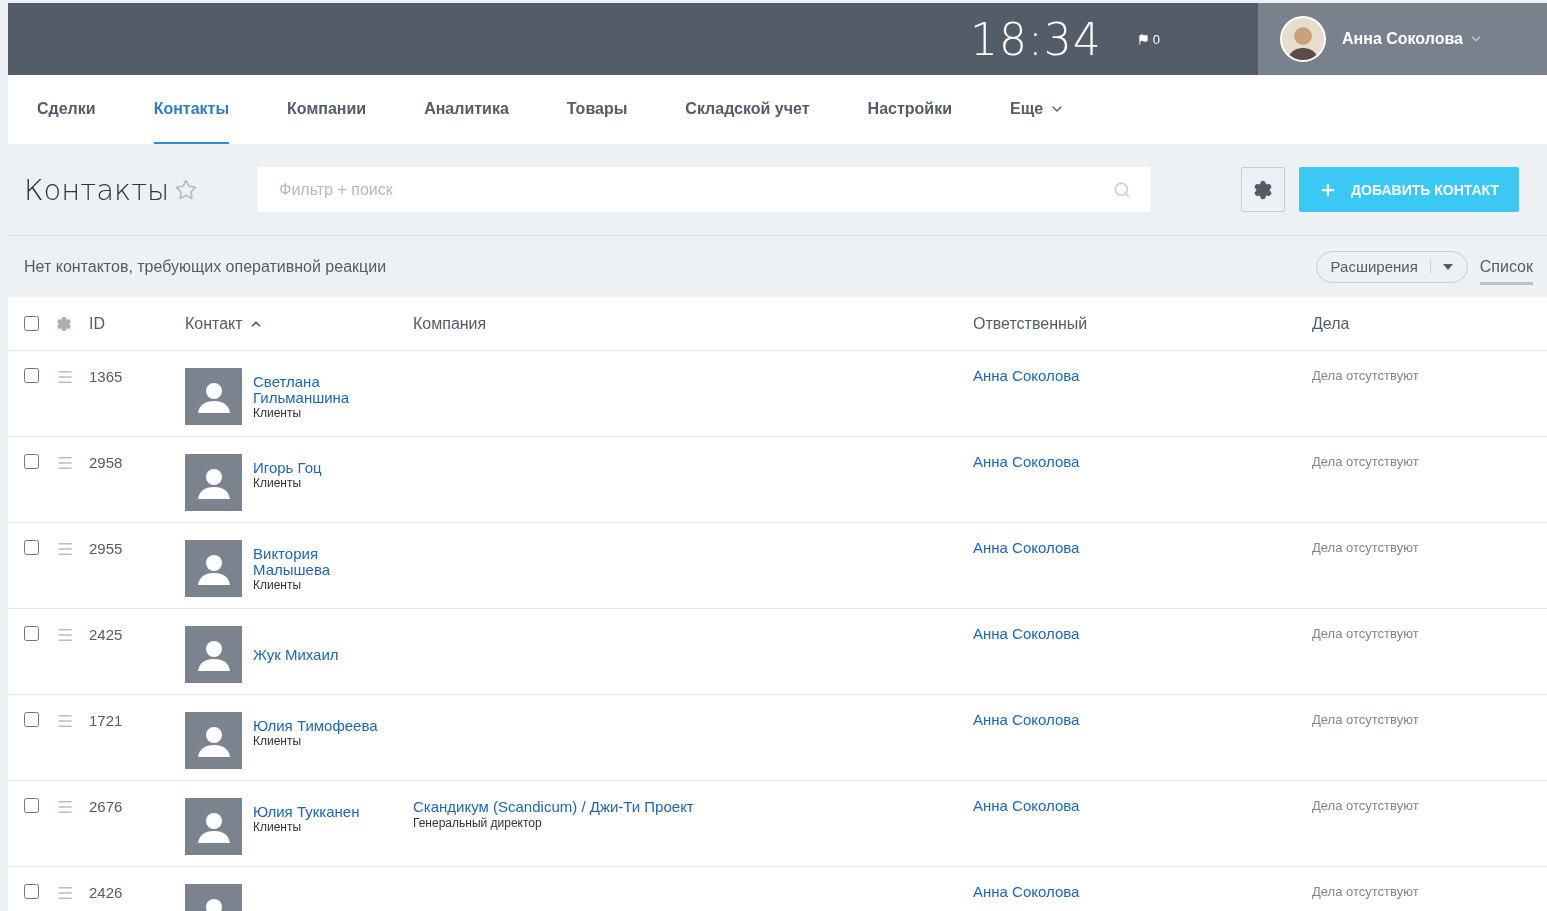 Image resolution: width=1547 pixels, height=911 pixels. I want to click on column-header: Ответственный, so click(1142, 323).